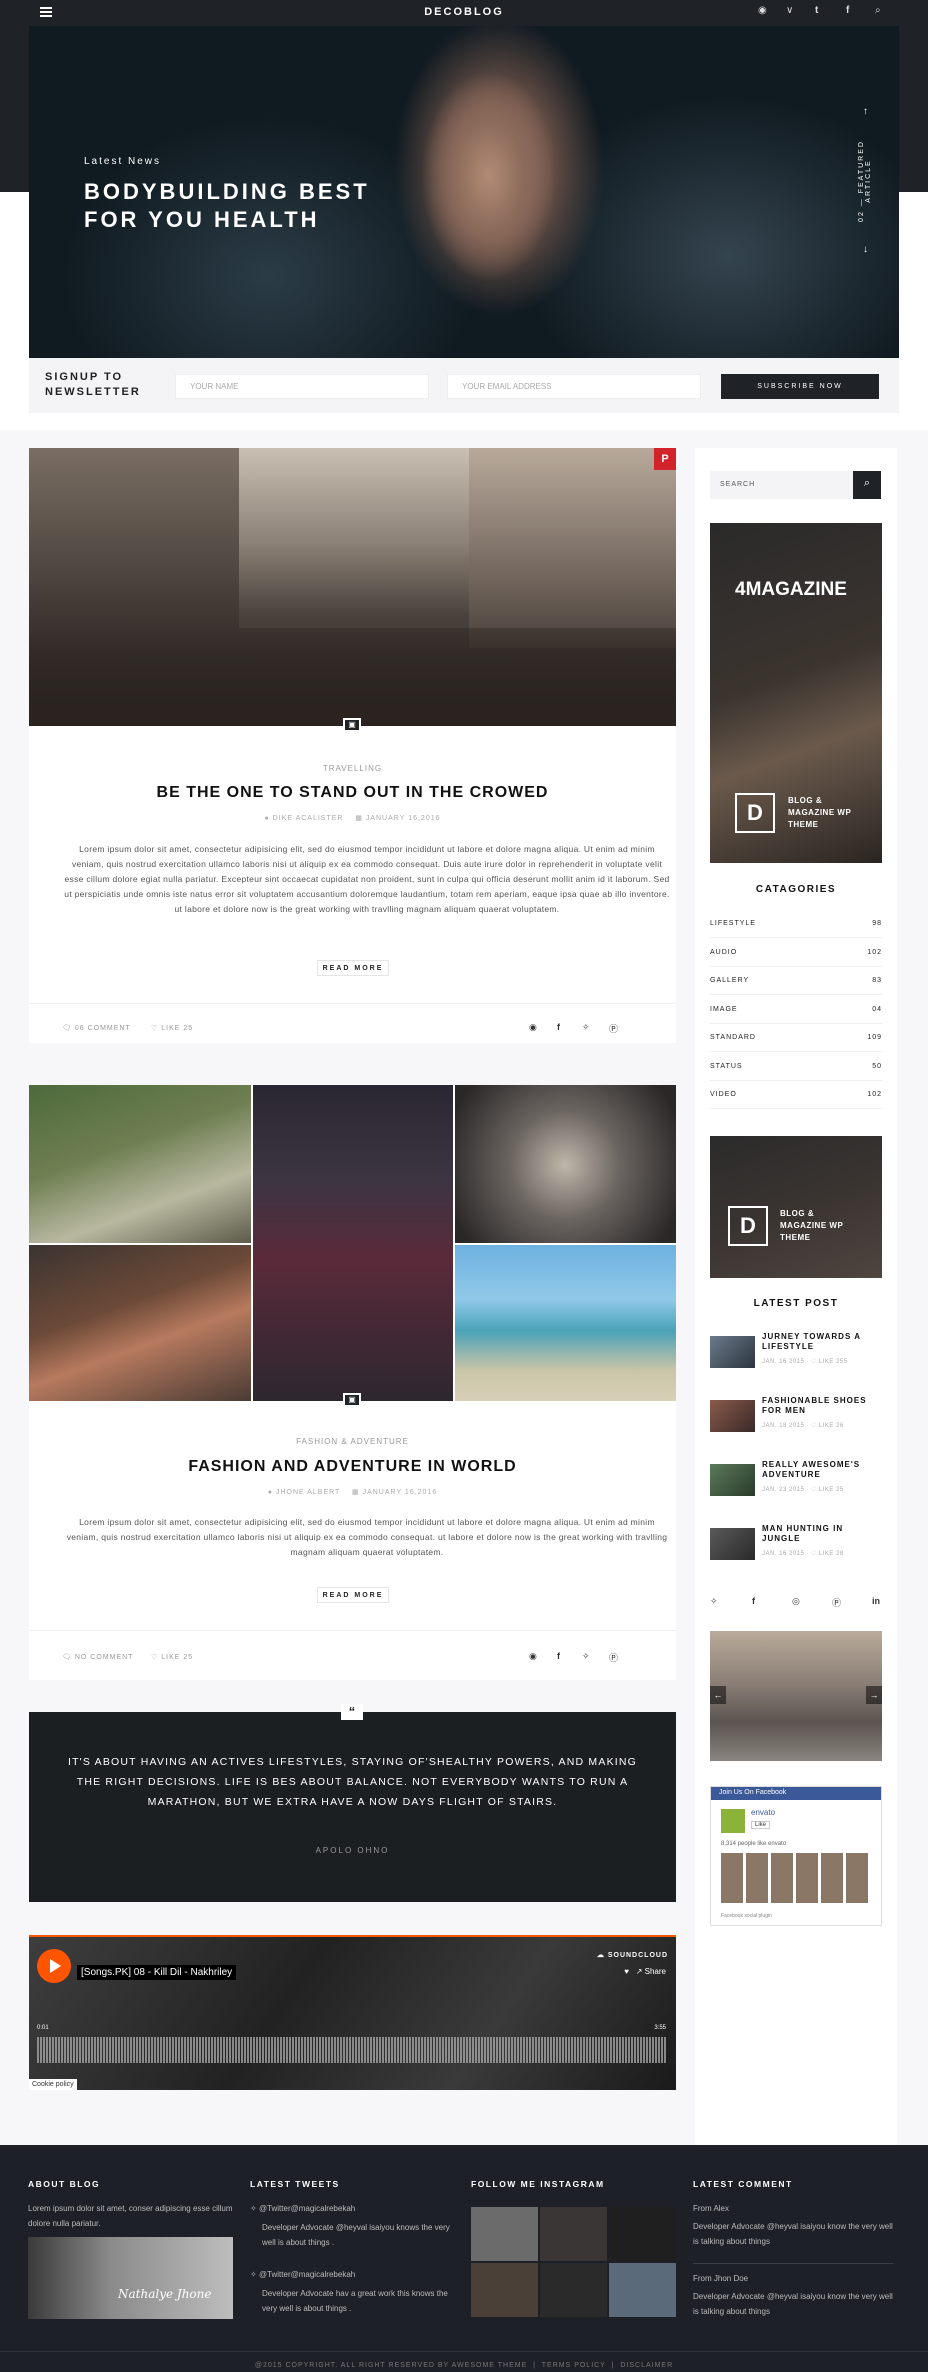 The height and width of the screenshot is (2372, 928). I want to click on category-name: GALLERY, so click(729, 980).